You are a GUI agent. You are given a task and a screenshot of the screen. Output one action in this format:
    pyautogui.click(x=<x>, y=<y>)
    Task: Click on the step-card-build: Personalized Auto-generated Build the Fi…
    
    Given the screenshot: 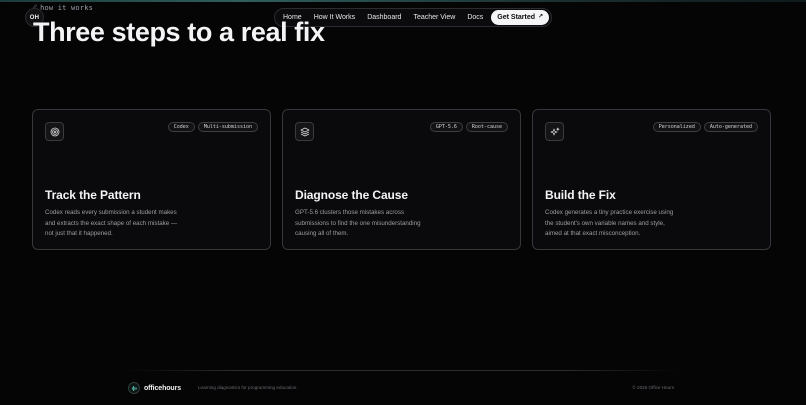 What is the action you would take?
    pyautogui.click(x=651, y=179)
    